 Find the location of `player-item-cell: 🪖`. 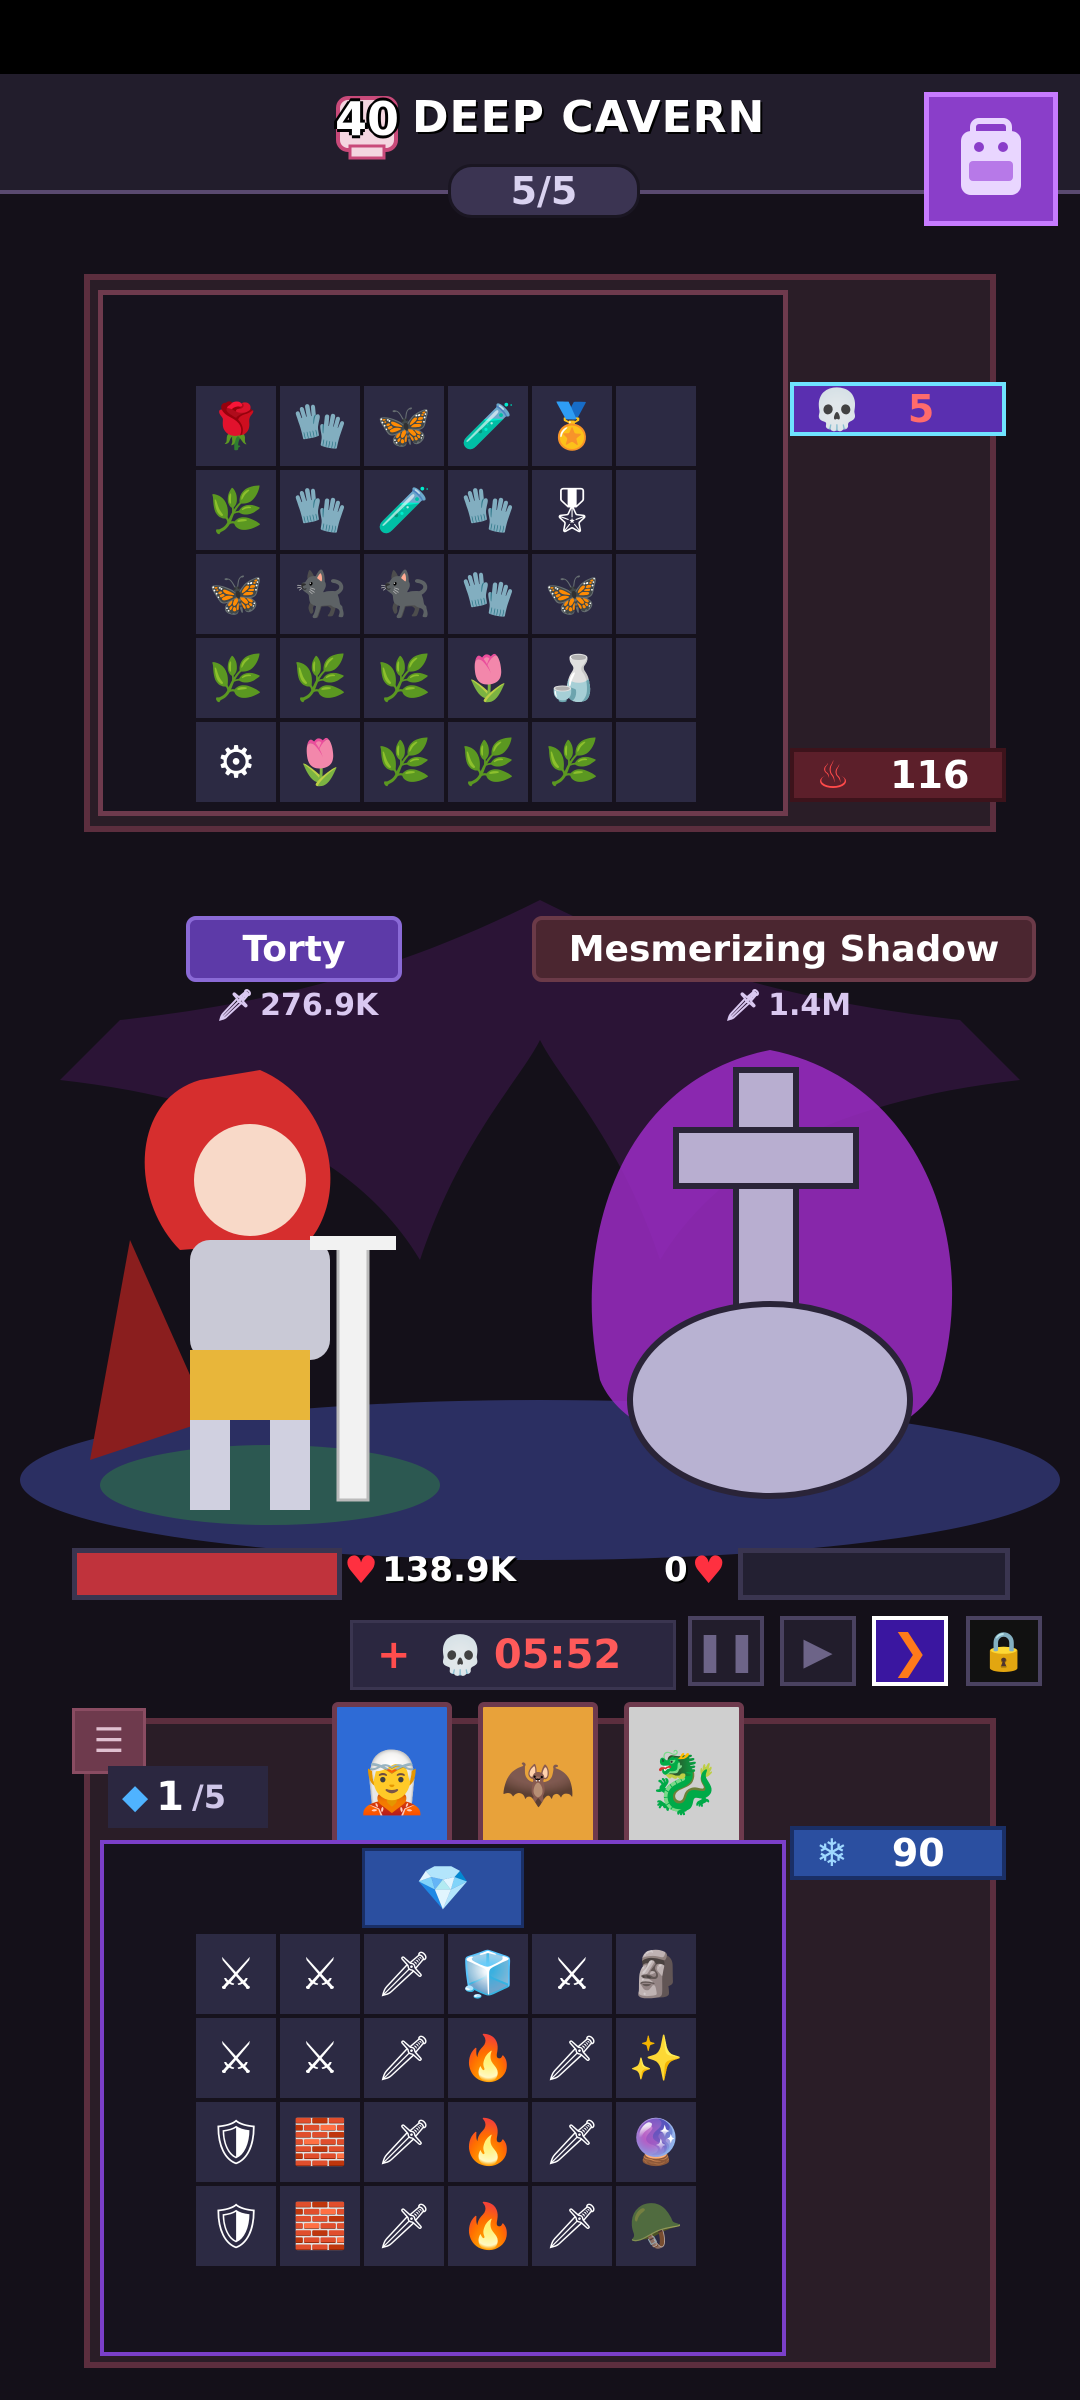

player-item-cell: 🪖 is located at coordinates (656, 2226).